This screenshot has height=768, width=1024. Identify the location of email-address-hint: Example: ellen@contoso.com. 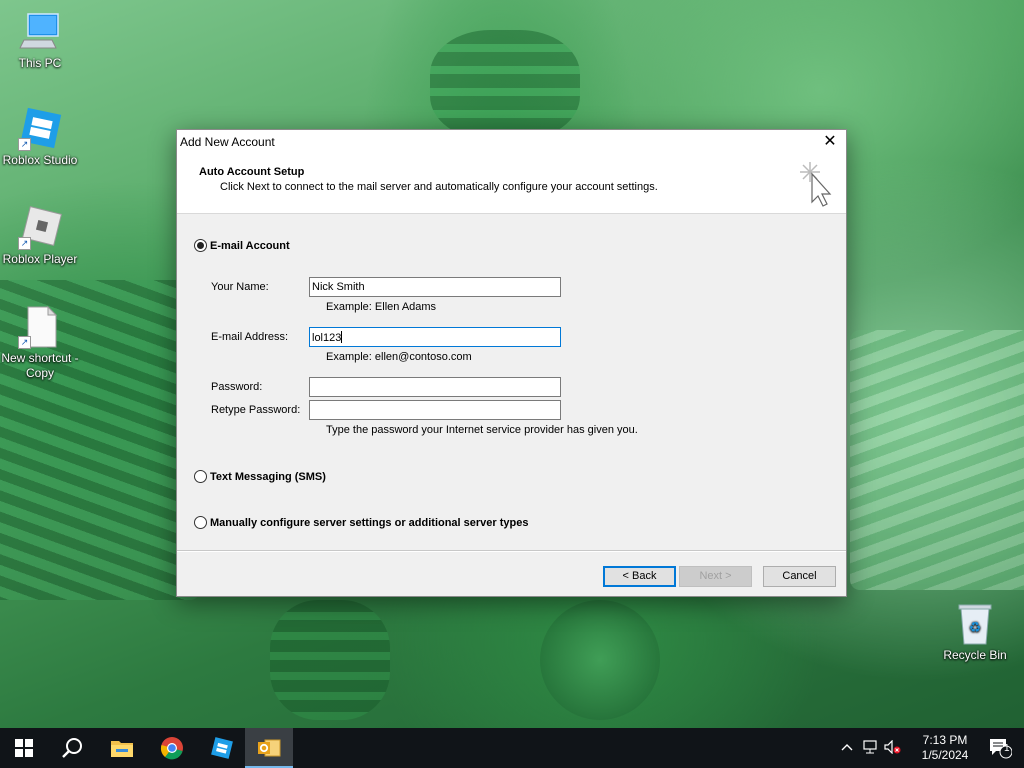
(399, 357).